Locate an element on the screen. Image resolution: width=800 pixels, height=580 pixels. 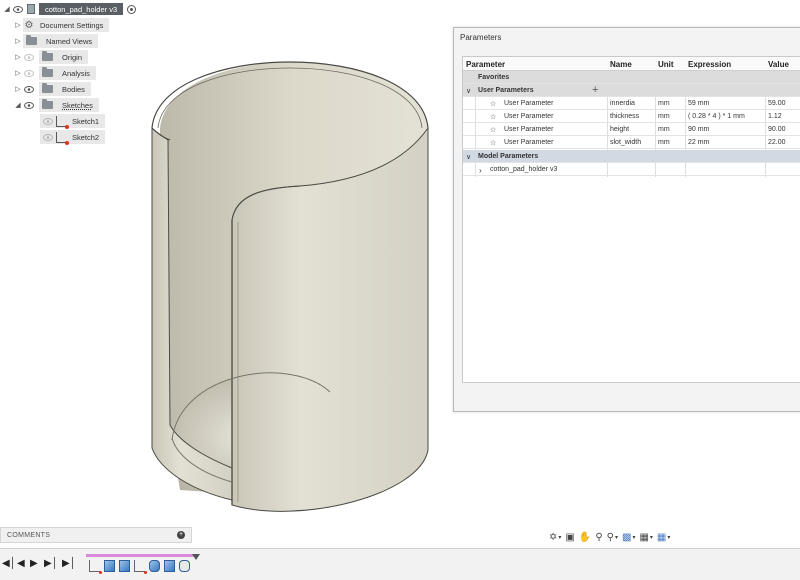
browser-item-document-settings: ▷ ⚙ Document Settings is located at coordinates (61, 25).